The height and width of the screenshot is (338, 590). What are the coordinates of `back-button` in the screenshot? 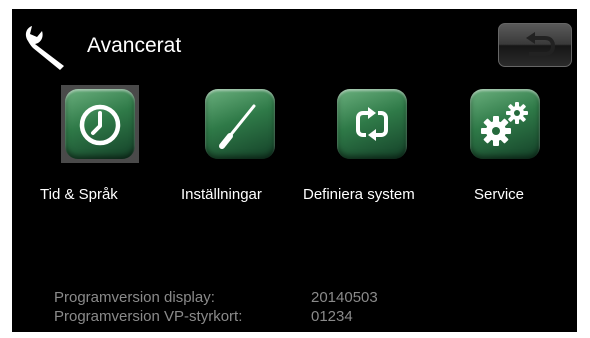 It's located at (535, 45).